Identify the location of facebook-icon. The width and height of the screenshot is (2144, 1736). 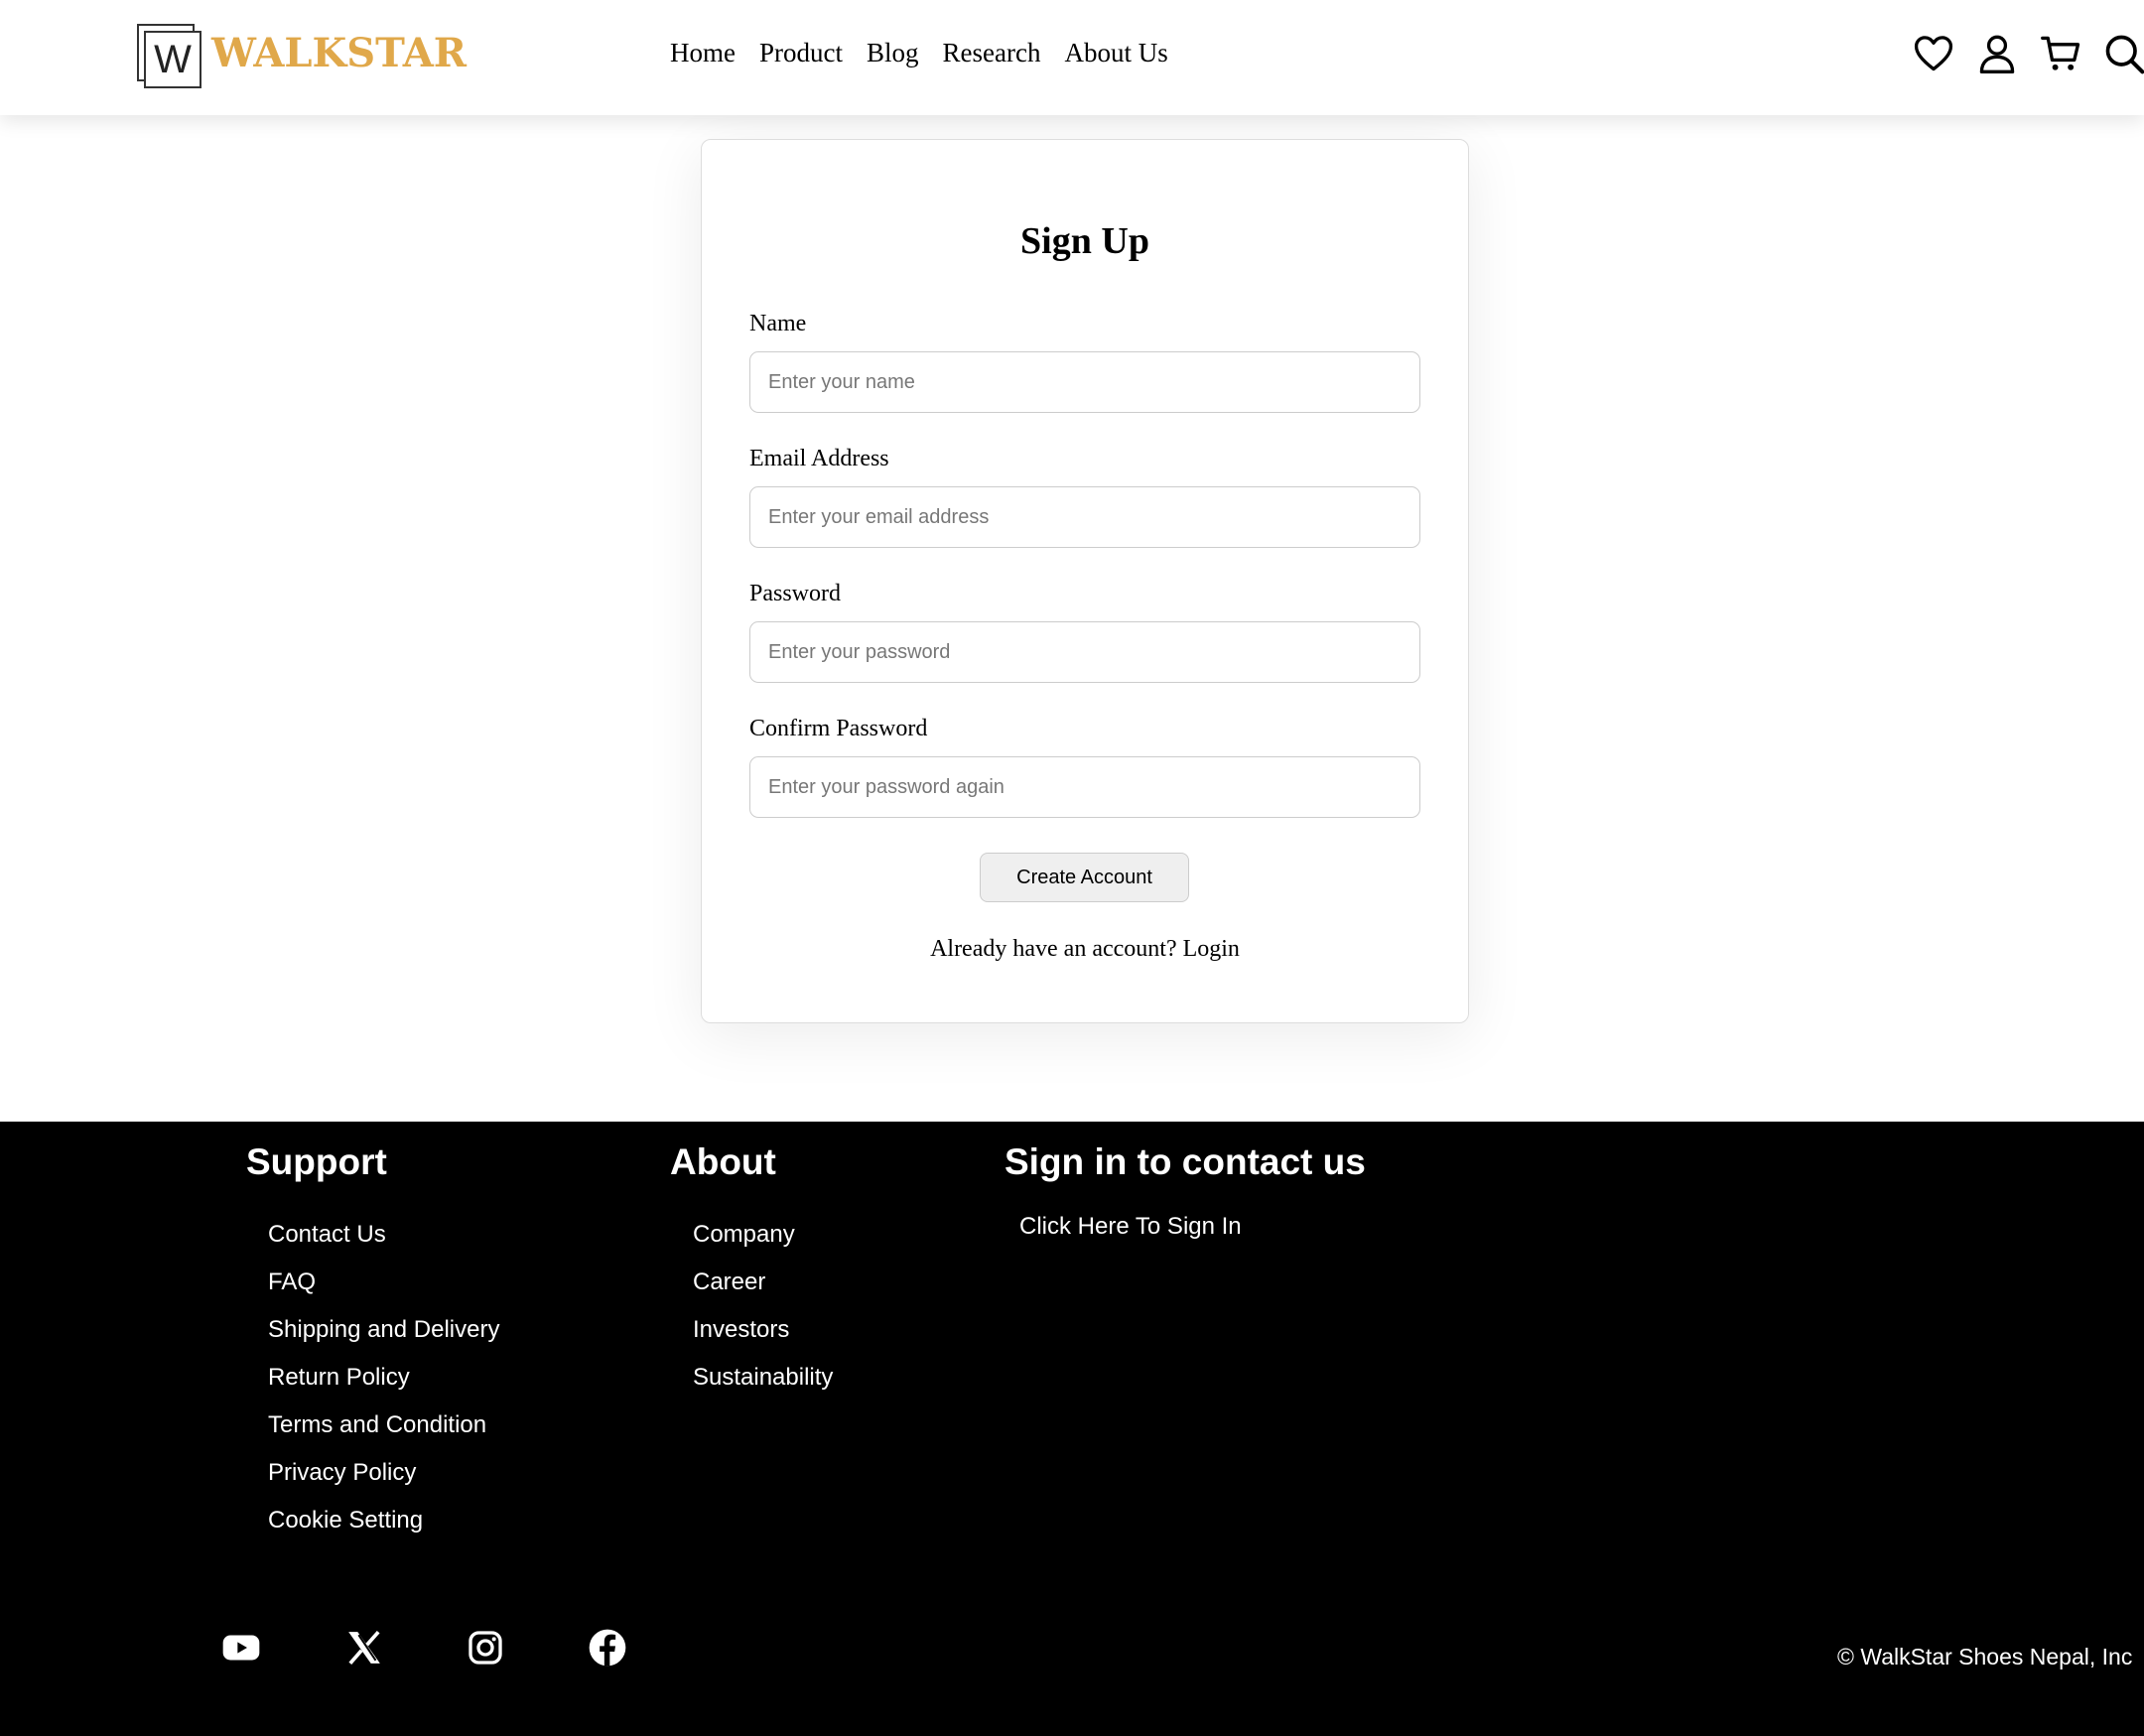
(607, 1648).